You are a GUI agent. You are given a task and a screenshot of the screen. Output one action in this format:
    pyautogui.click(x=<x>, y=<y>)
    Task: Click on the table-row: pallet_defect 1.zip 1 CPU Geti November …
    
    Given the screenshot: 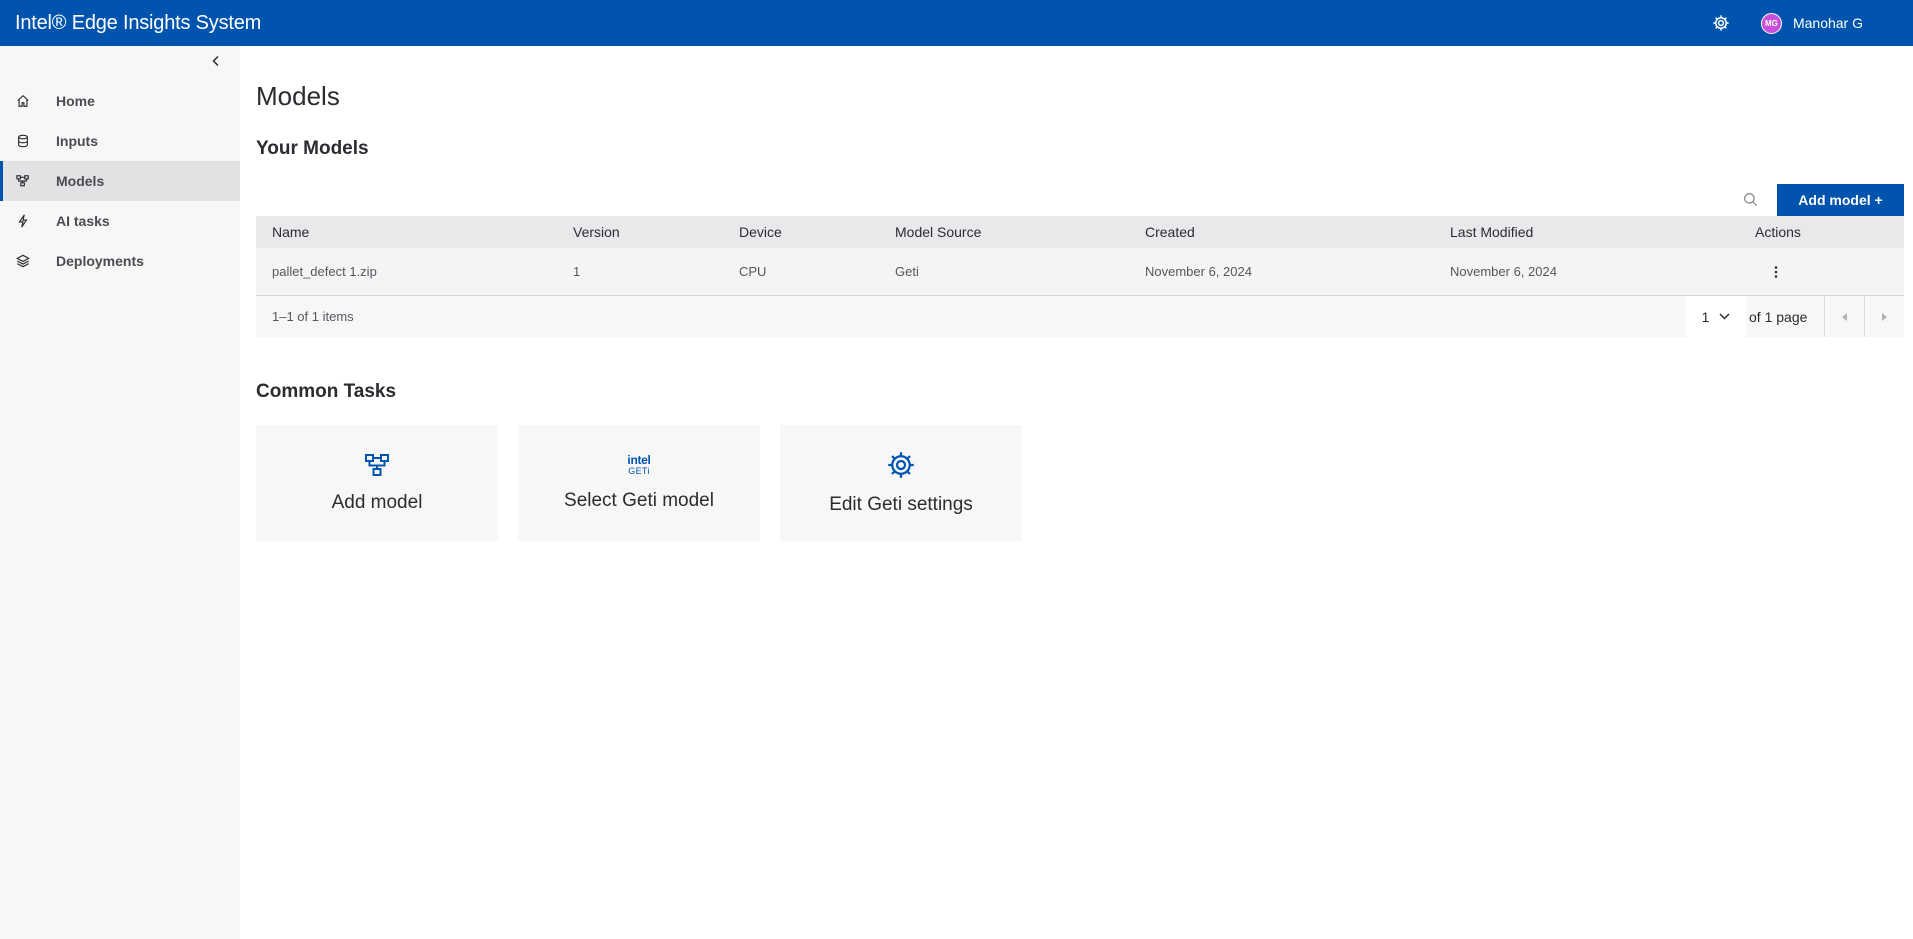 What is the action you would take?
    pyautogui.click(x=1080, y=272)
    